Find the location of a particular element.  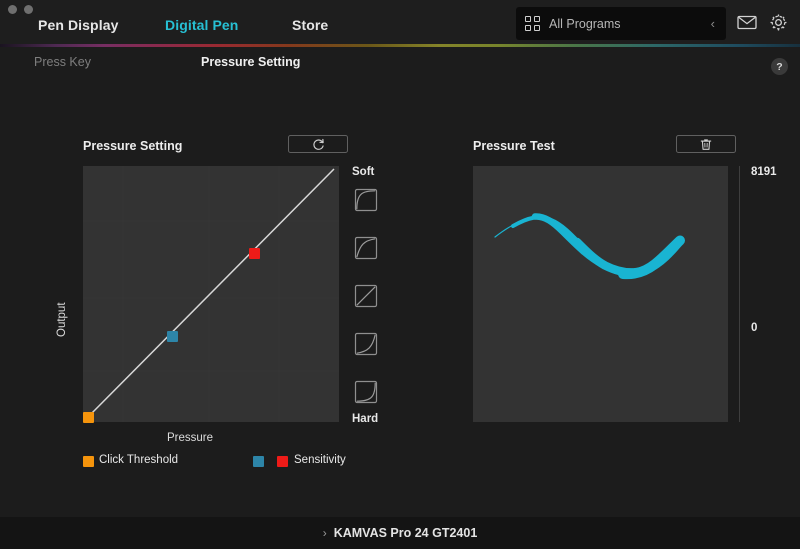

preset-soft-1-button is located at coordinates (366, 200).